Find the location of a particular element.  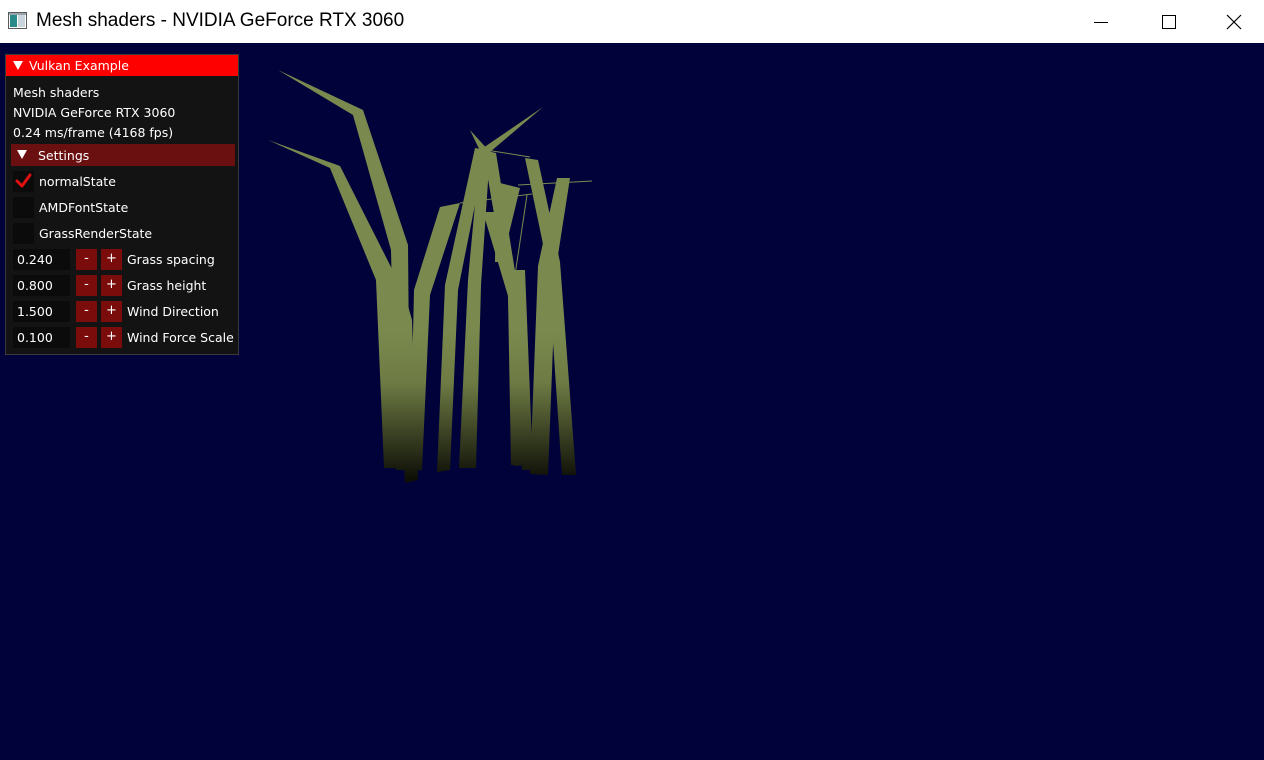

app-window-icon is located at coordinates (17, 20).